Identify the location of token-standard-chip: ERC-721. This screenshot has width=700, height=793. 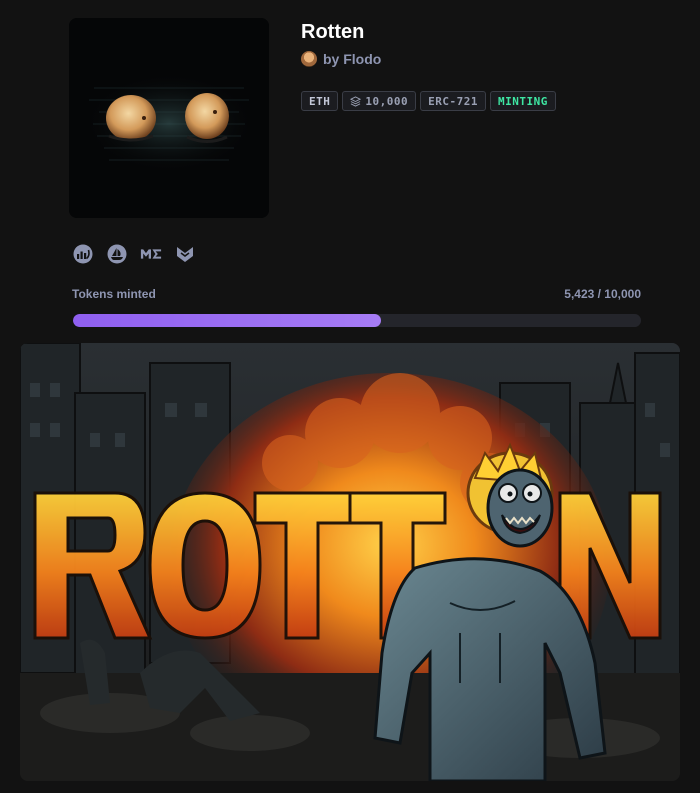
(453, 101).